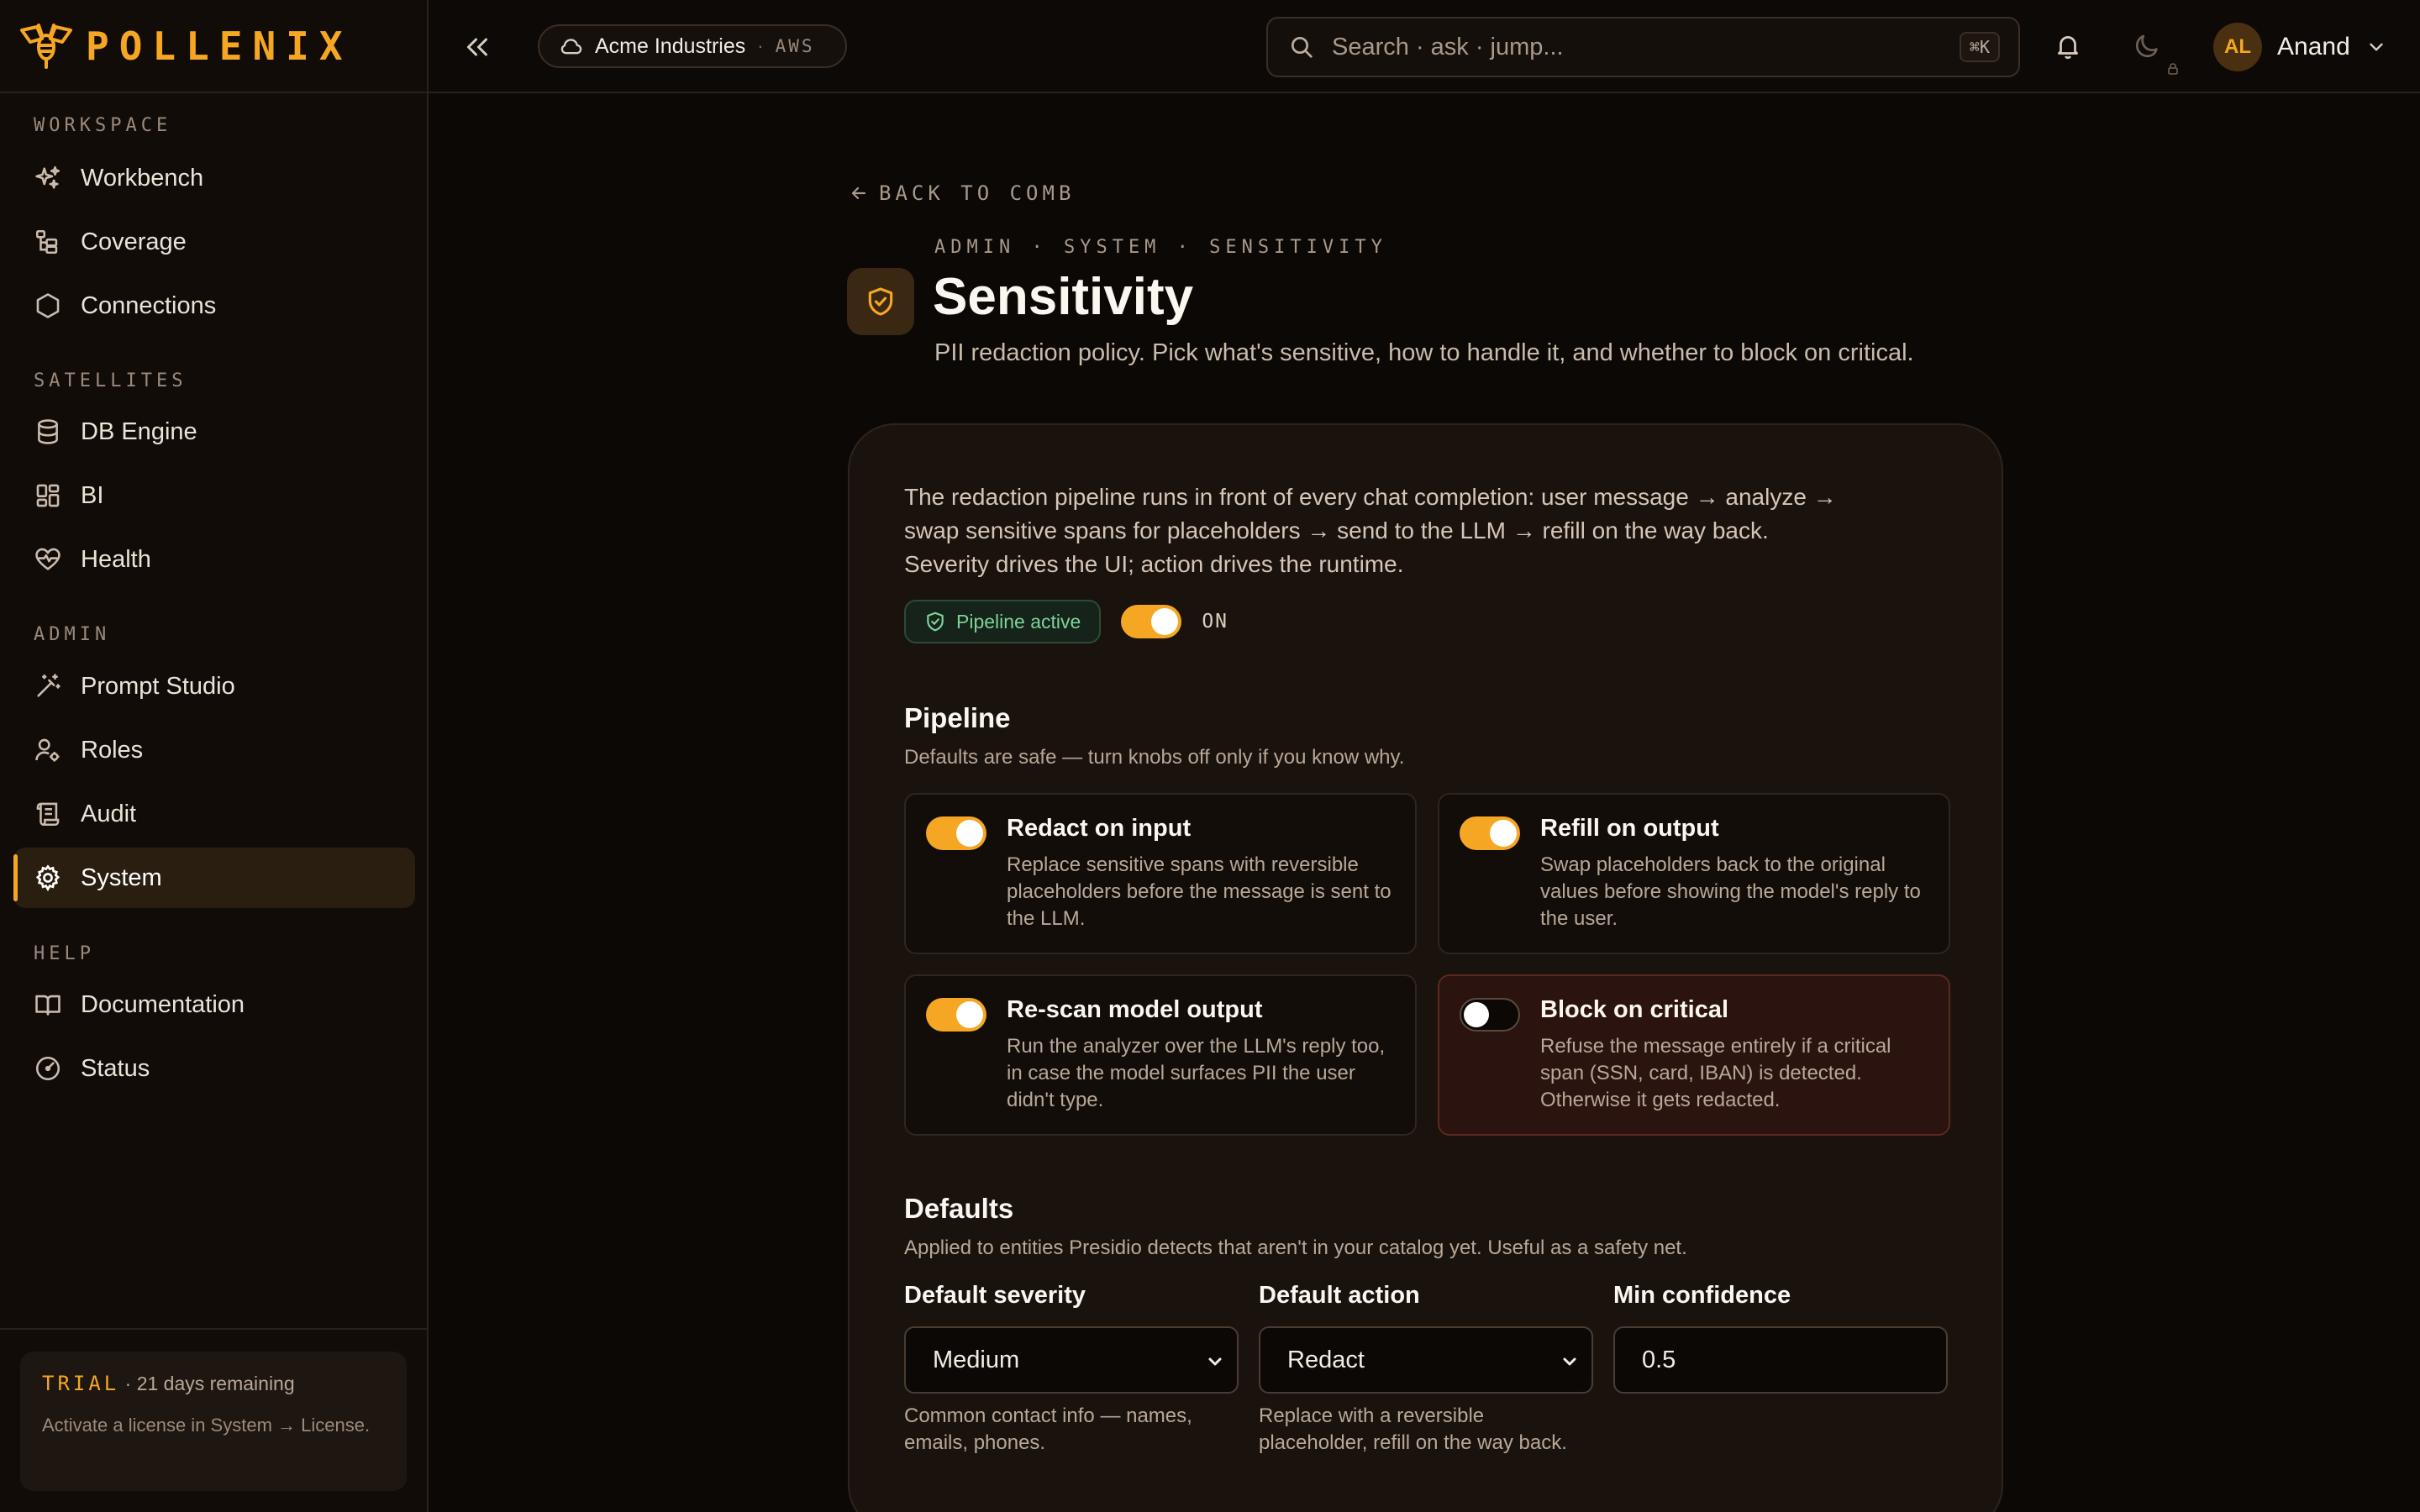  Describe the element at coordinates (139, 431) in the screenshot. I see `sidebar-item-label: DB Engine` at that location.